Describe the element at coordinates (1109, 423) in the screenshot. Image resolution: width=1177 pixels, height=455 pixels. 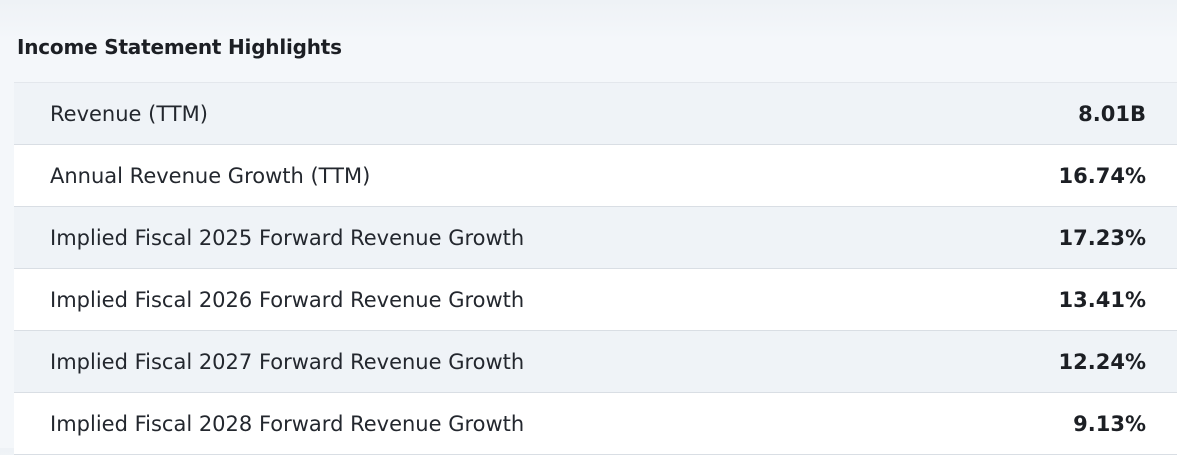
I see `row-value: 9.13%` at that location.